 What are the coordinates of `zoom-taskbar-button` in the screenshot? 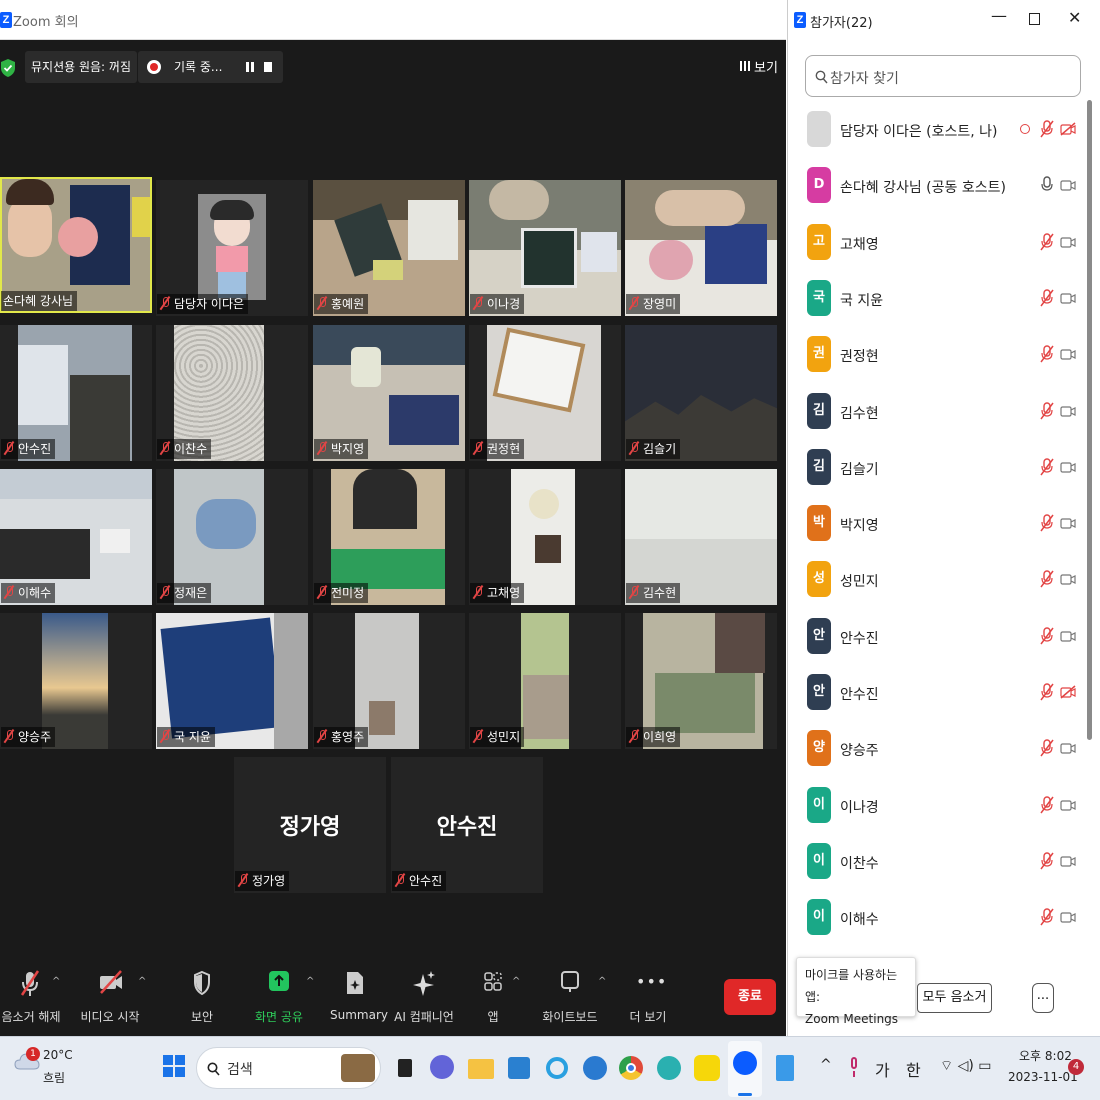 It's located at (745, 1069).